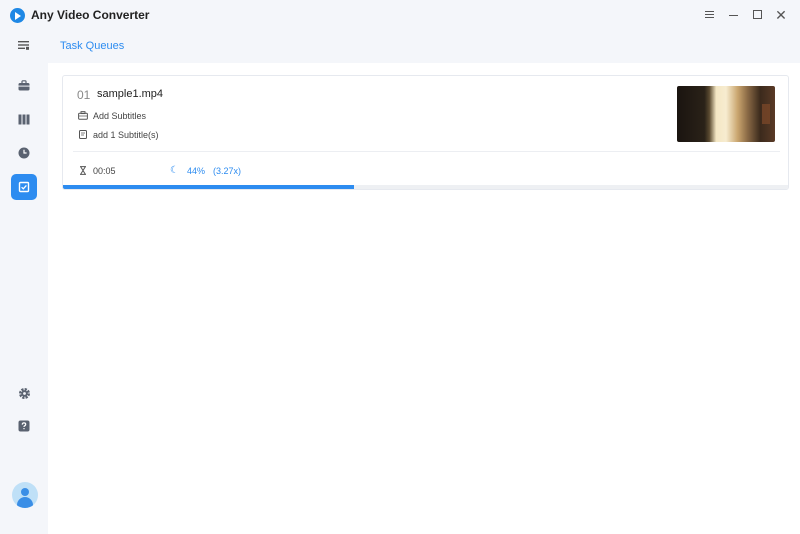 This screenshot has height=534, width=800. What do you see at coordinates (130, 94) in the screenshot?
I see `task-filename: sample1.mp4` at bounding box center [130, 94].